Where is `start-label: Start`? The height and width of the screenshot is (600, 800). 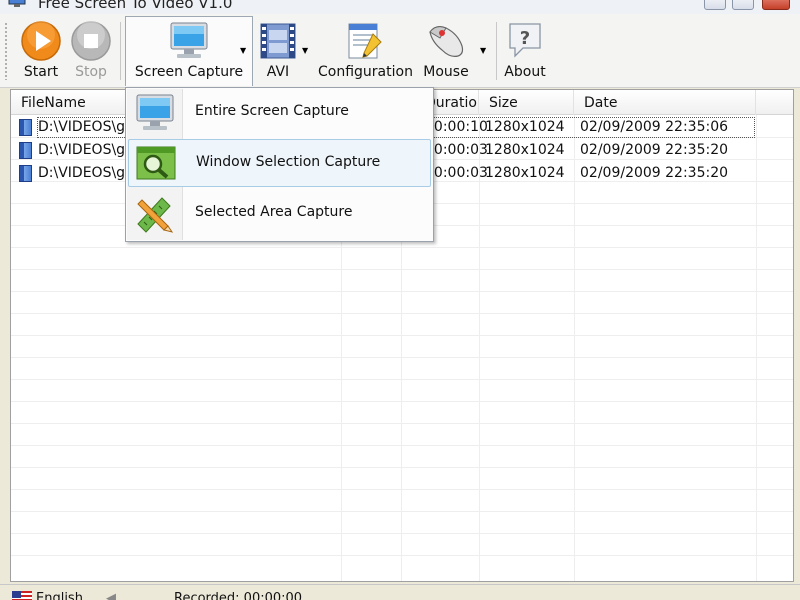 start-label: Start is located at coordinates (41, 72).